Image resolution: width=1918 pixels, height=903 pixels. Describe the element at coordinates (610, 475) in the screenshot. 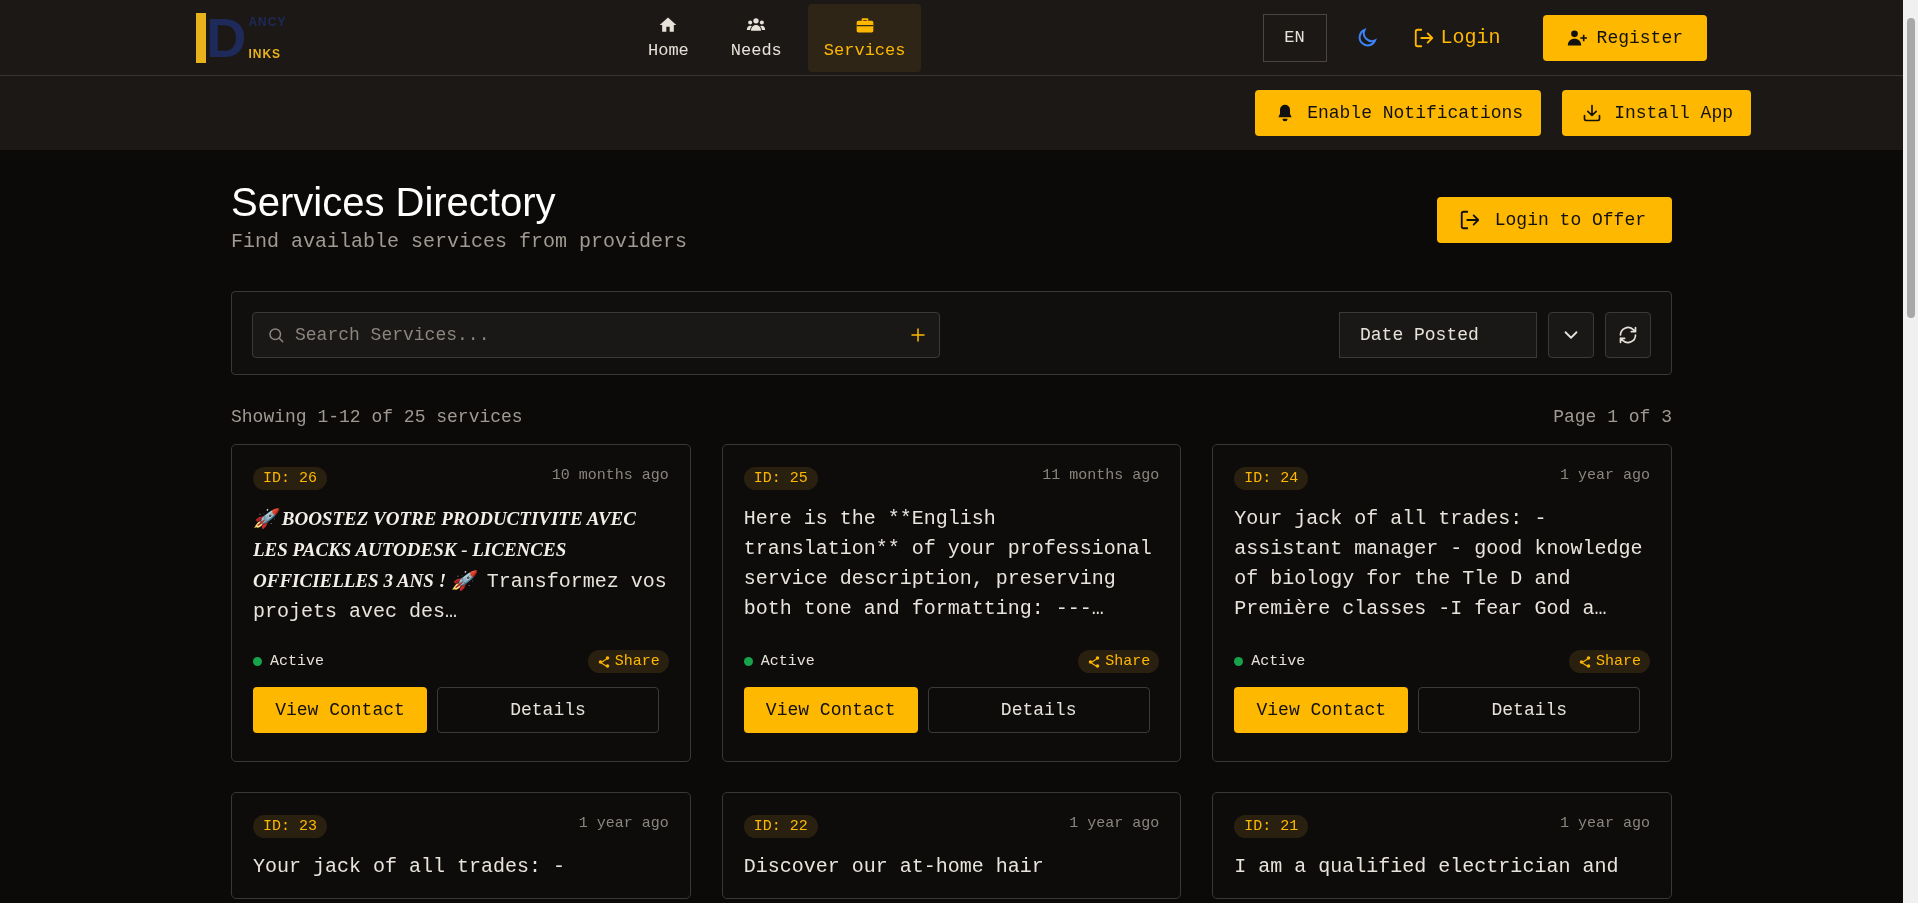

I see `posted-time: 10 months ago` at that location.